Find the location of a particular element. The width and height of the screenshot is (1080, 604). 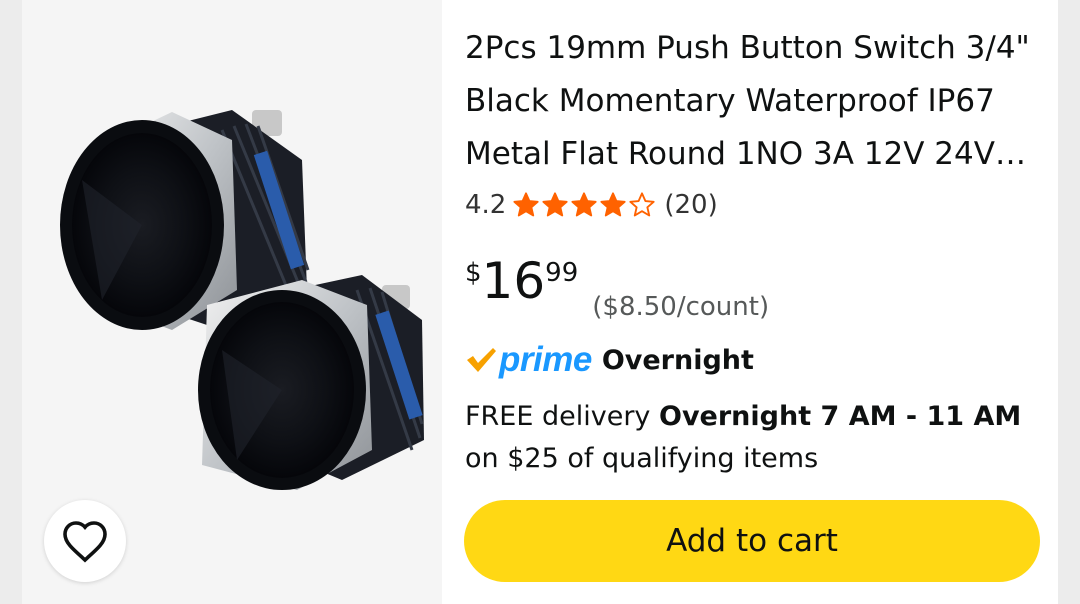

rating-value: 4.2 is located at coordinates (486, 205).